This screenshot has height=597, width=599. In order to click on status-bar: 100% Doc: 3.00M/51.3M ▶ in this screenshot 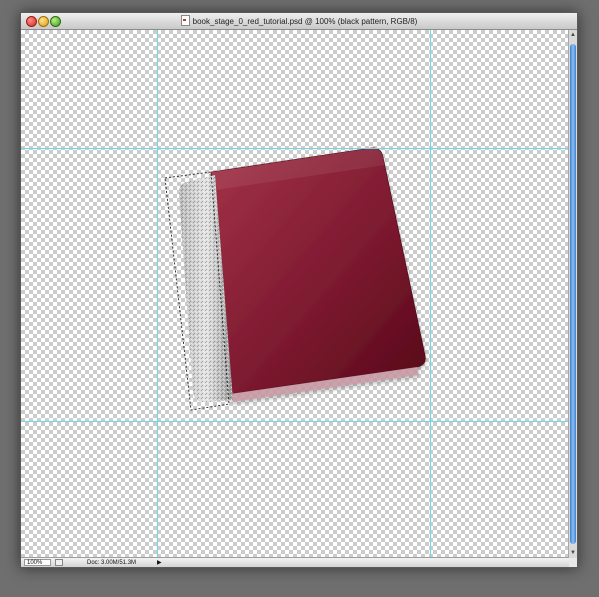, I will do `click(295, 562)`.